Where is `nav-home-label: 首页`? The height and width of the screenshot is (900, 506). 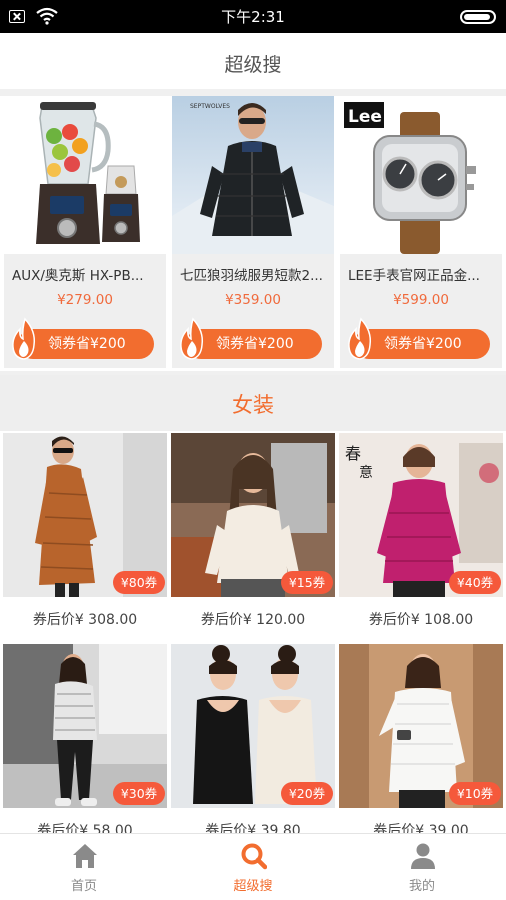
nav-home-label: 首页 is located at coordinates (83, 886).